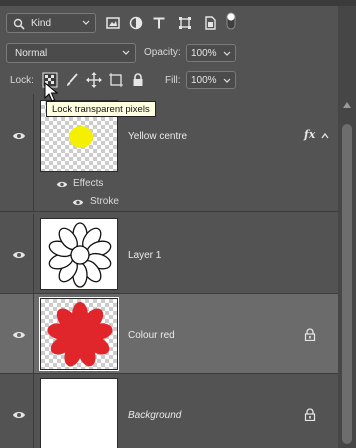  Describe the element at coordinates (184, 203) in the screenshot. I see `effect-stroke-row: Stroke` at that location.